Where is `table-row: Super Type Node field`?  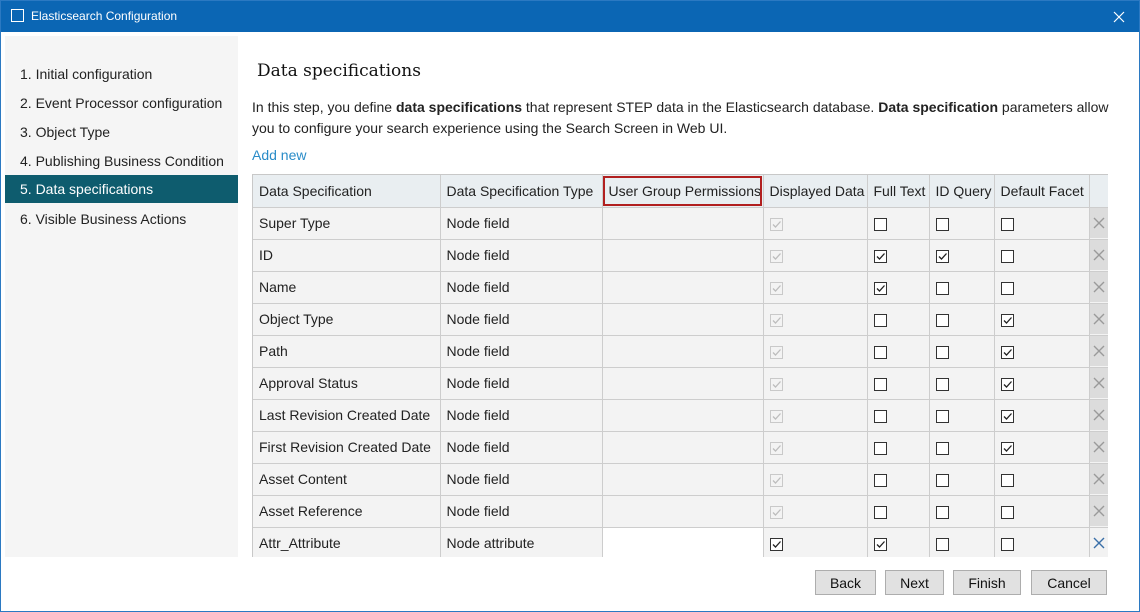
table-row: Super Type Node field is located at coordinates (680, 223).